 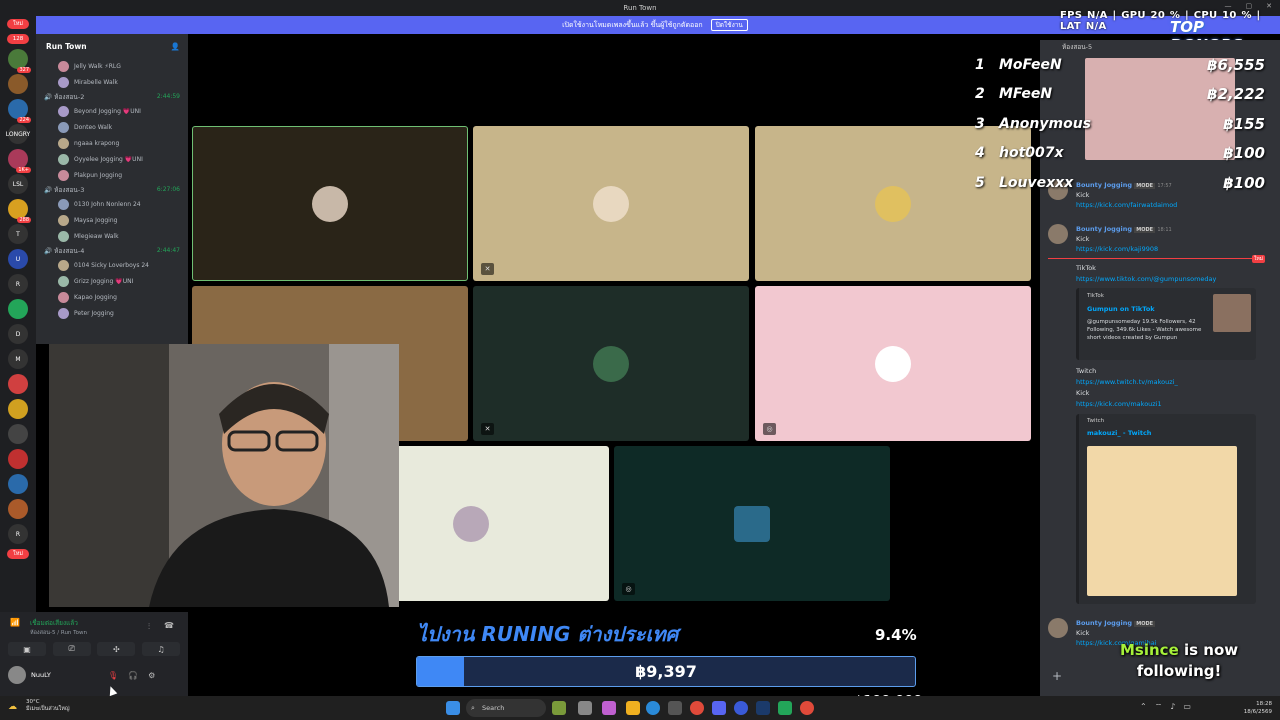 What do you see at coordinates (1057, 676) in the screenshot?
I see `add-attachment-icon: +` at bounding box center [1057, 676].